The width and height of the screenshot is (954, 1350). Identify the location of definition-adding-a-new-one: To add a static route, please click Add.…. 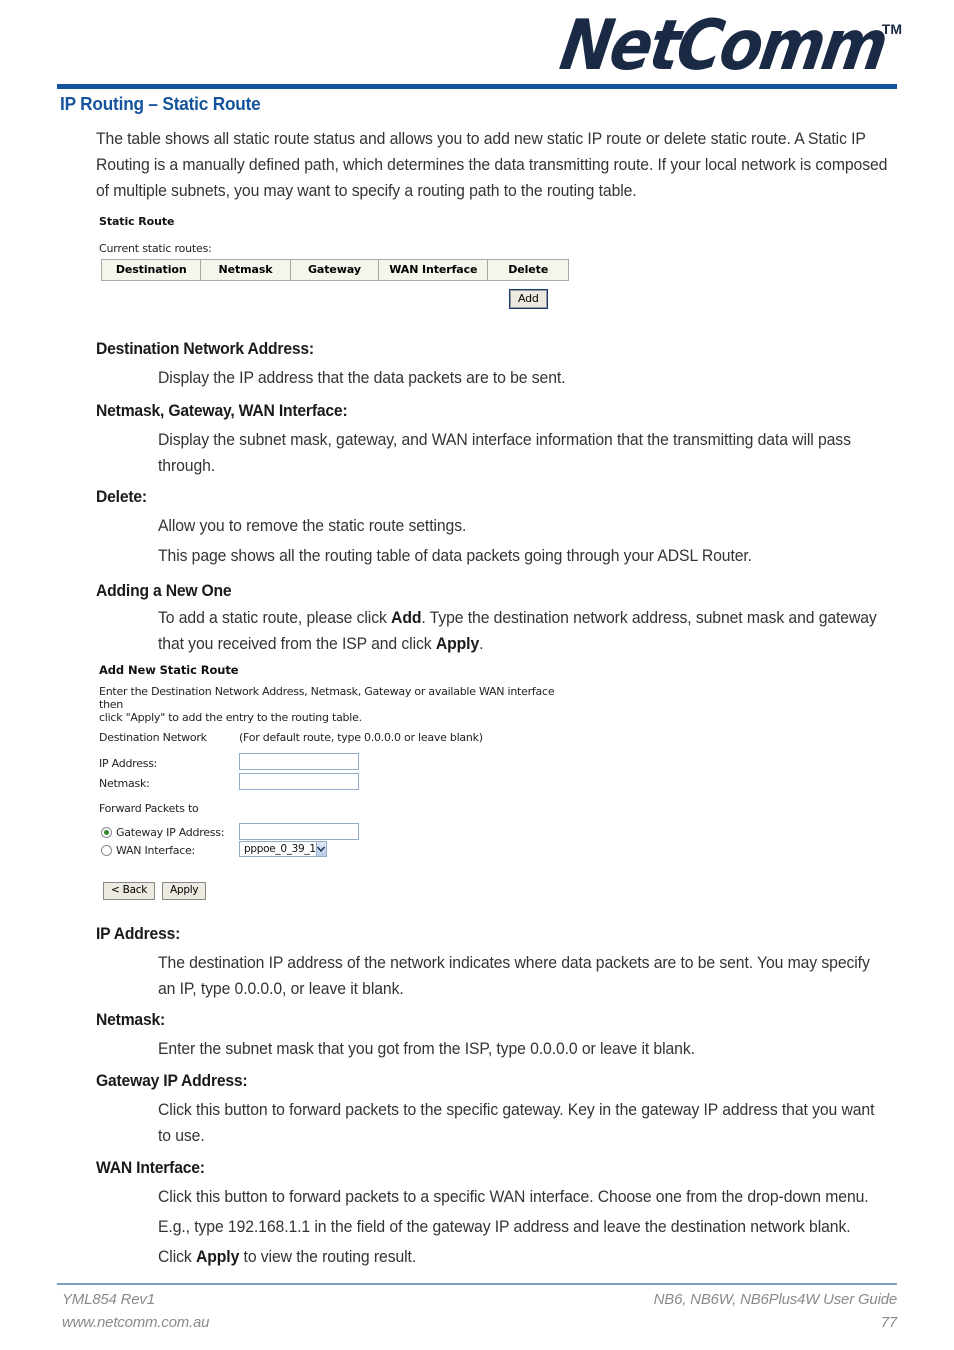
(521, 631).